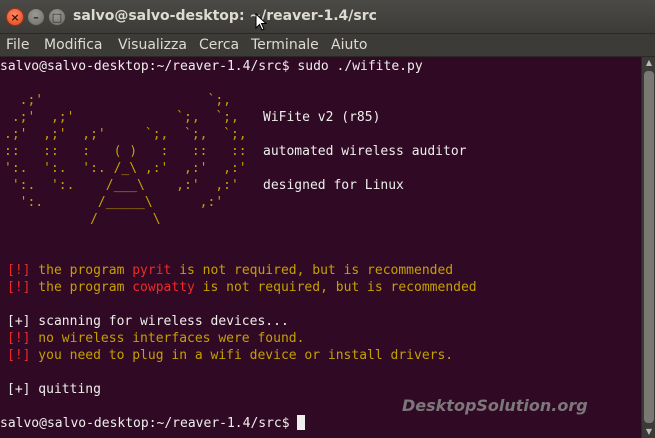  I want to click on scrollbar-thumb, so click(649, 247).